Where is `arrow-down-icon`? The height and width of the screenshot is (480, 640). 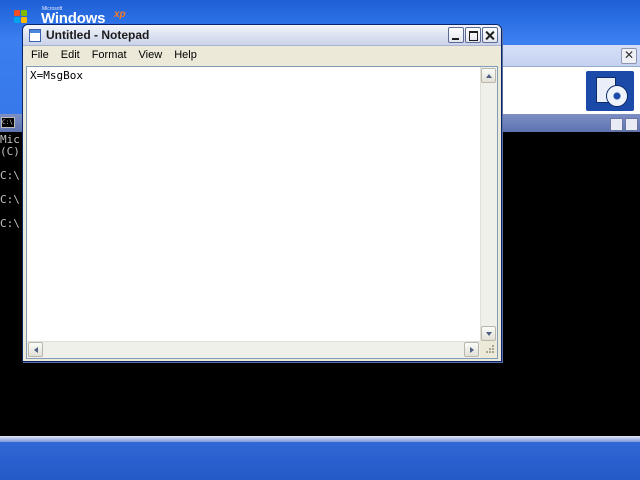
arrow-down-icon is located at coordinates (489, 334).